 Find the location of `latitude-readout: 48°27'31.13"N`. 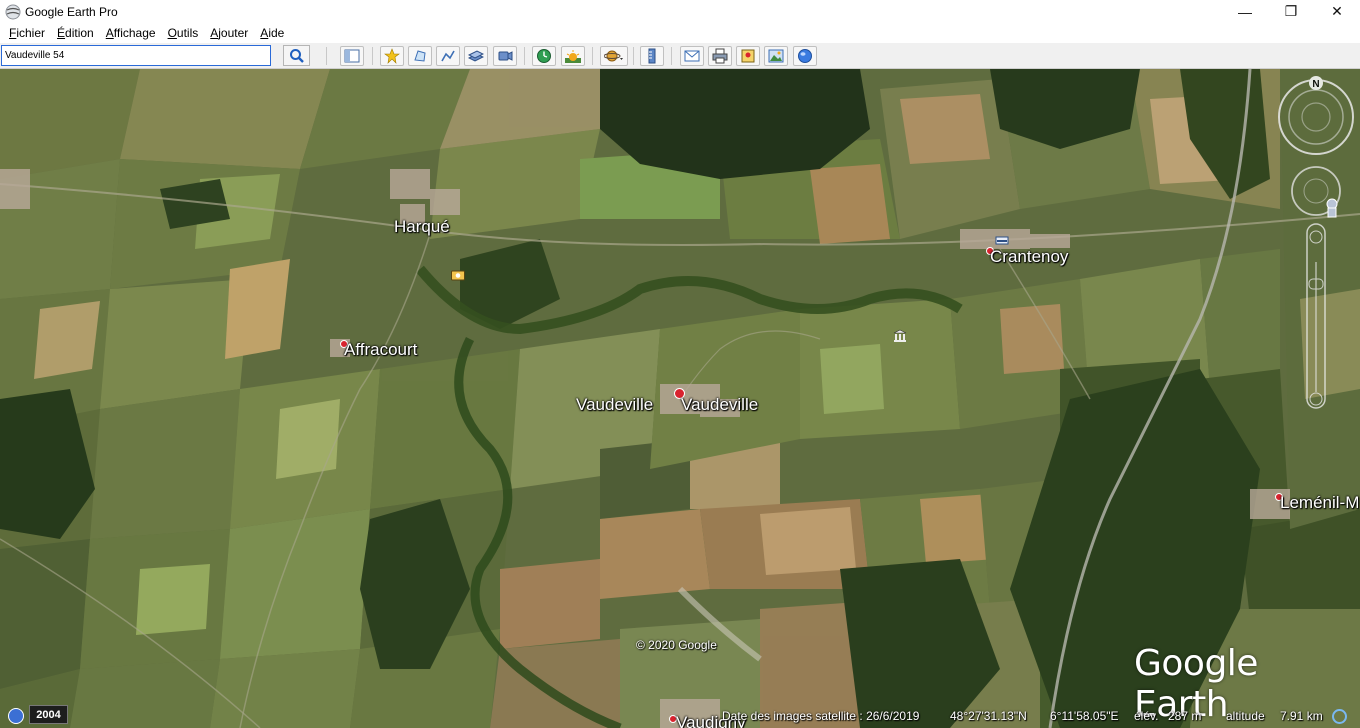

latitude-readout: 48°27'31.13"N is located at coordinates (988, 716).